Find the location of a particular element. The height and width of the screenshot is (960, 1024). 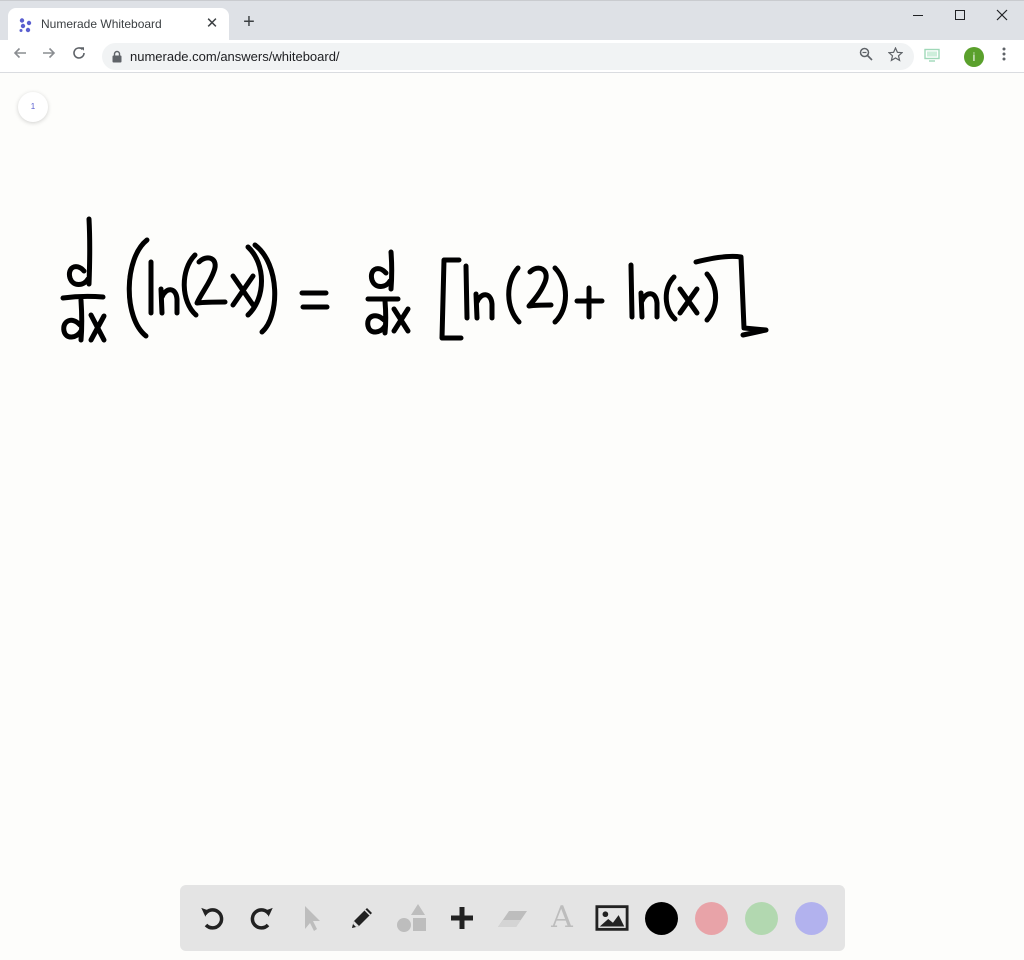

pen-icon is located at coordinates (362, 918).